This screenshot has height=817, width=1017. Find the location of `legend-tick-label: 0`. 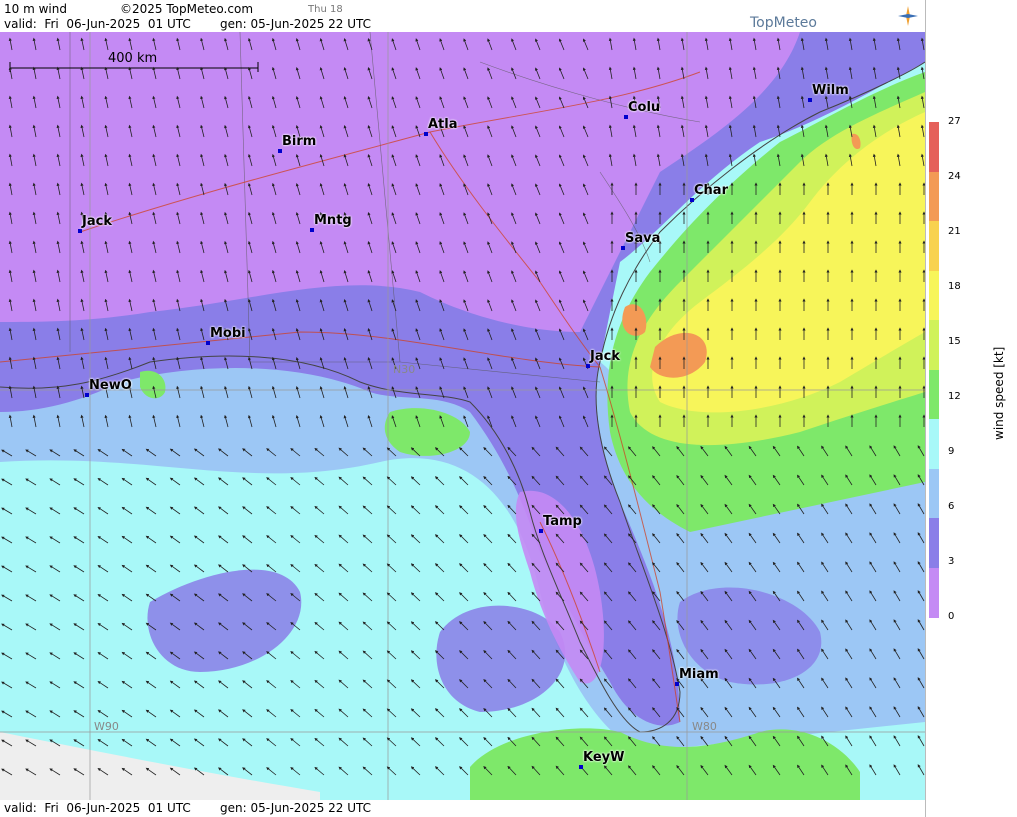

legend-tick-label: 0 is located at coordinates (951, 616).